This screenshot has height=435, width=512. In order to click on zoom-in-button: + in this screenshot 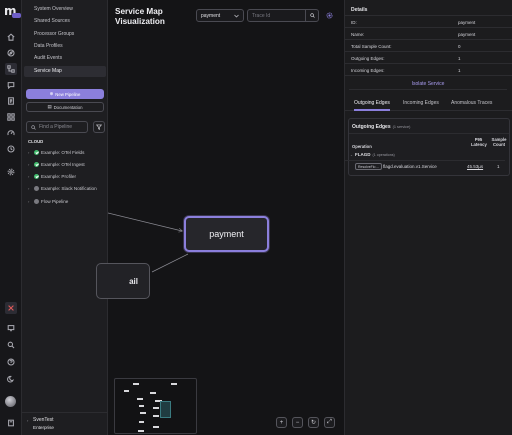, I will do `click(281, 422)`.